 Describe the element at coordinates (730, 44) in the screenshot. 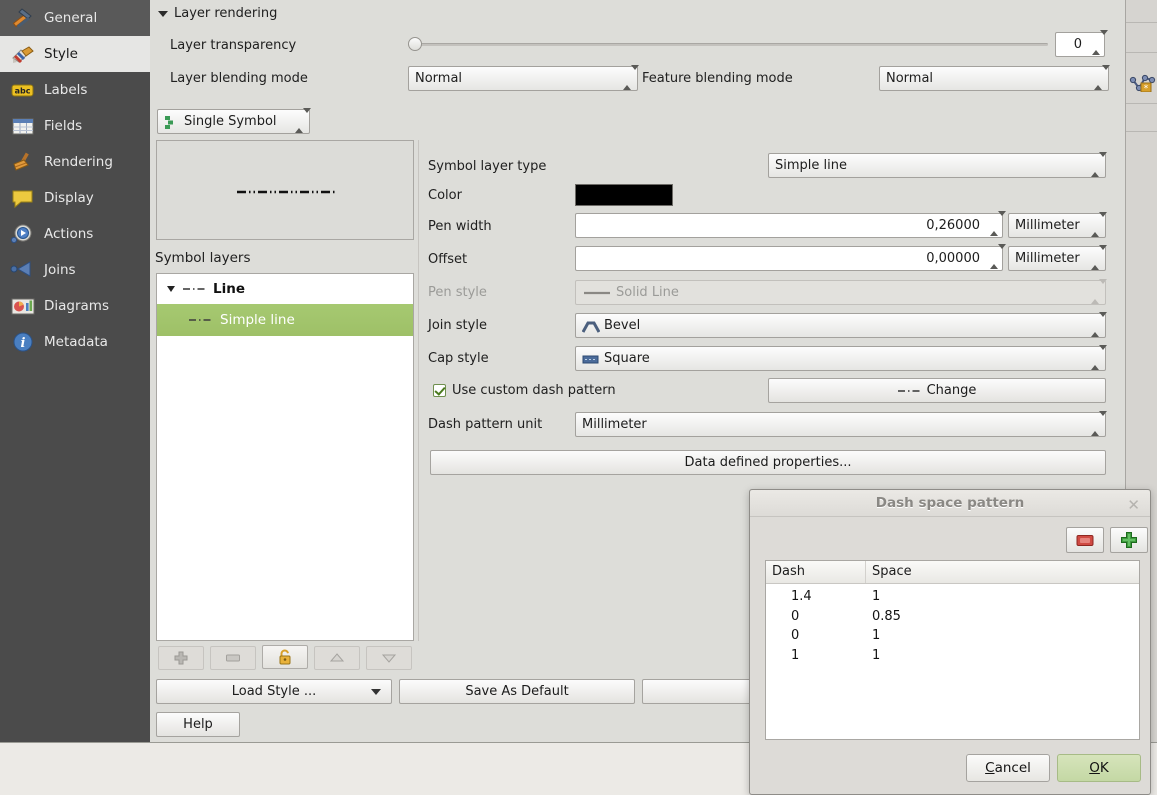

I see `layer-transparency-slider` at that location.